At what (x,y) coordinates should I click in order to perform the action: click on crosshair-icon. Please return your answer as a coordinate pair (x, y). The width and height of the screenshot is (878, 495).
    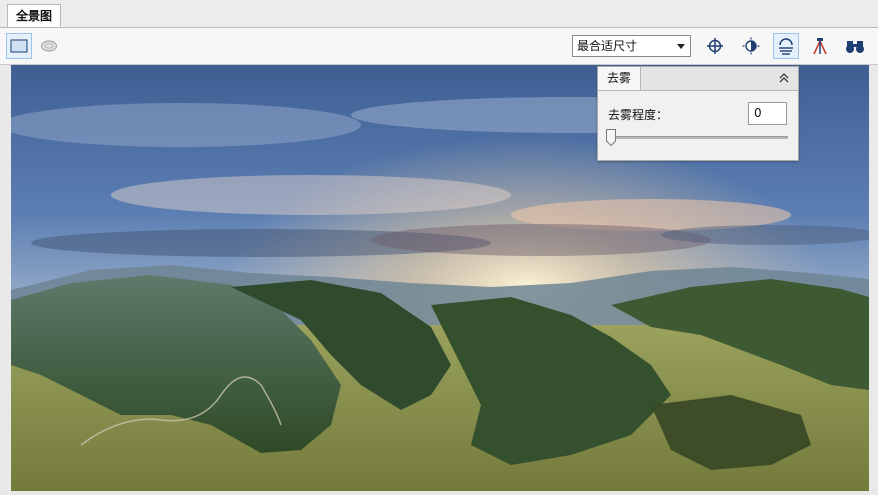
    Looking at the image, I should click on (715, 46).